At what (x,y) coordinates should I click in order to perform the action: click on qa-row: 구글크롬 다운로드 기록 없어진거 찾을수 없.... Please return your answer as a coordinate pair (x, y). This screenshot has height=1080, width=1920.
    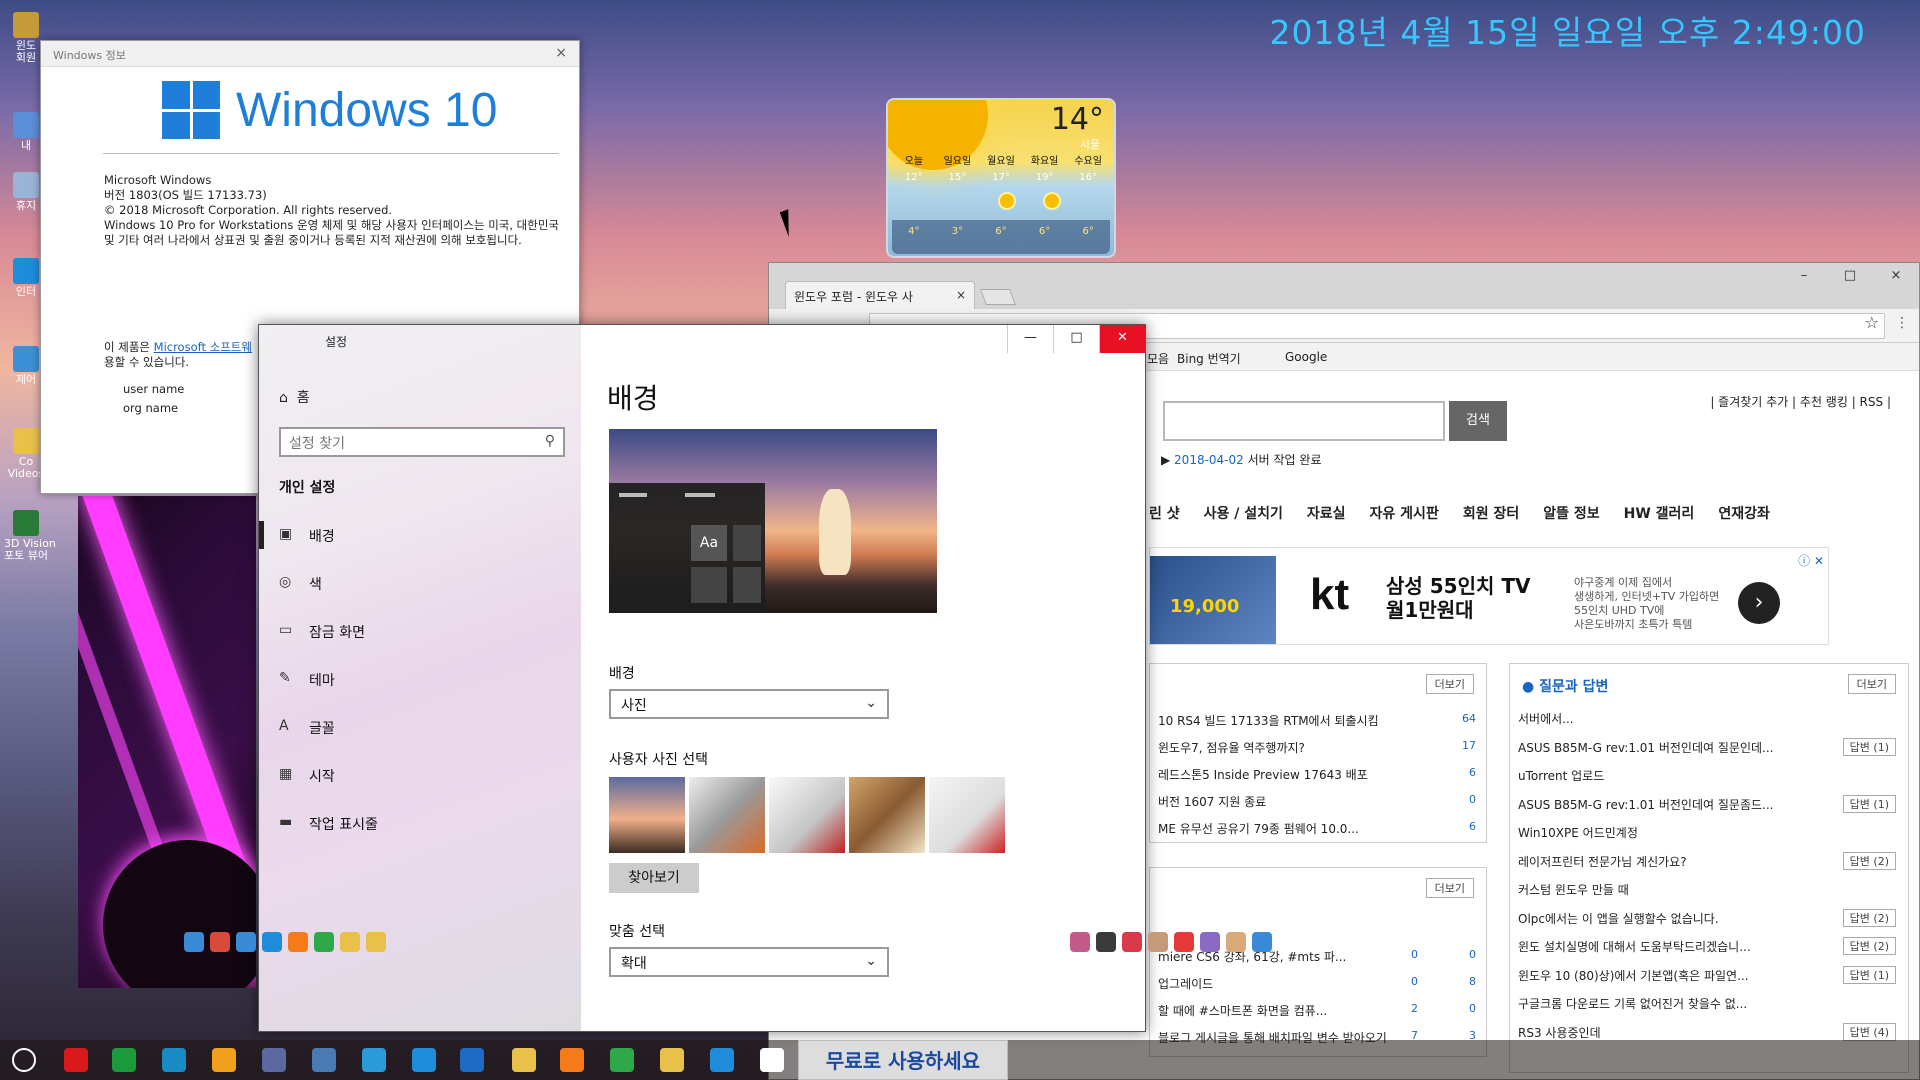
    Looking at the image, I should click on (1709, 1002).